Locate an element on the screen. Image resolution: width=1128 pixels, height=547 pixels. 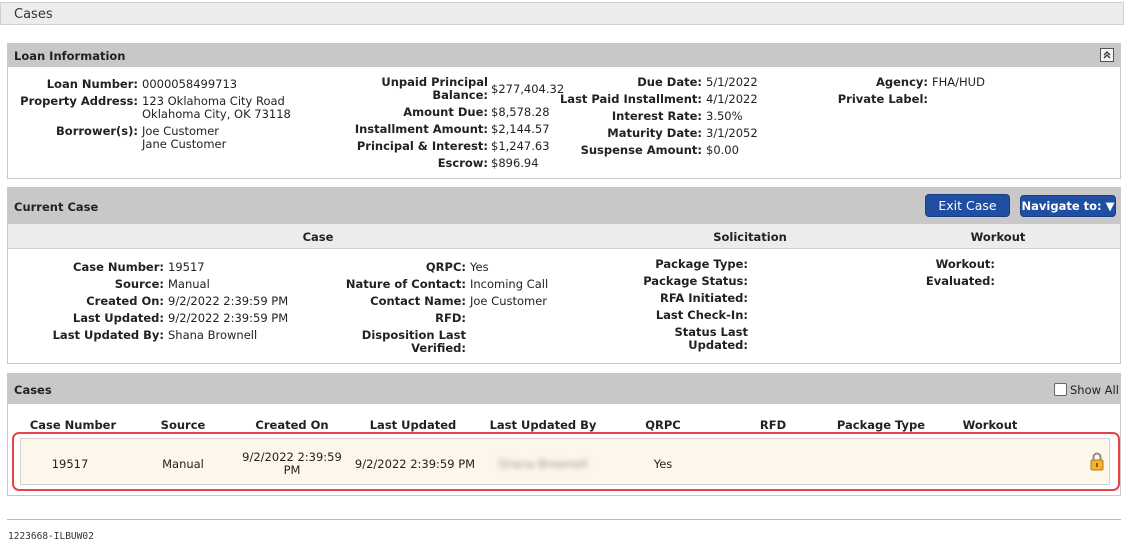
package-type-label: Package Type: is located at coordinates (701, 264).